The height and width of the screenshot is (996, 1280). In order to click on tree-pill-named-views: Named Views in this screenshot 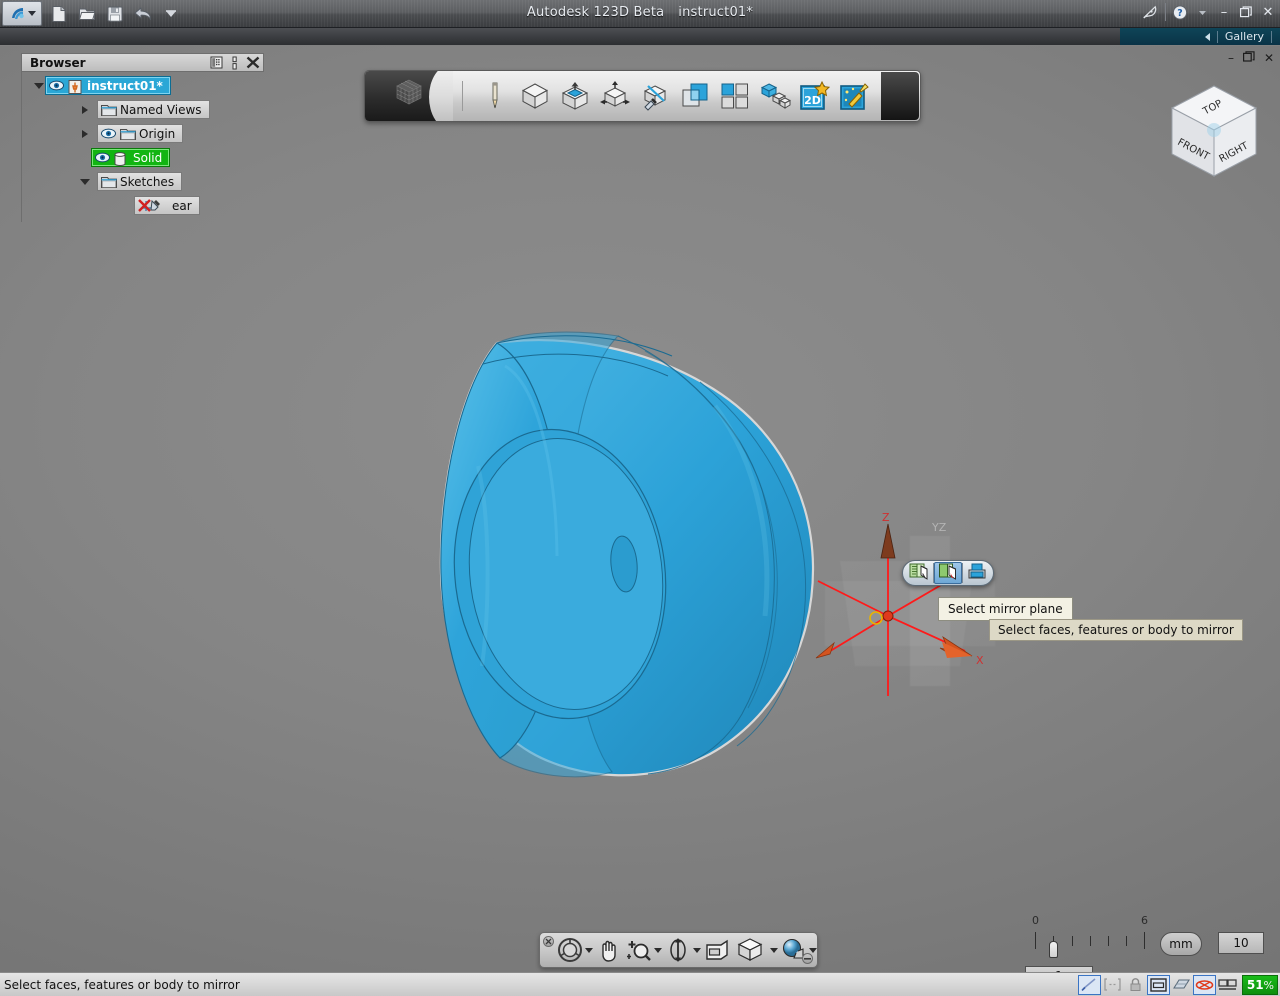, I will do `click(153, 109)`.